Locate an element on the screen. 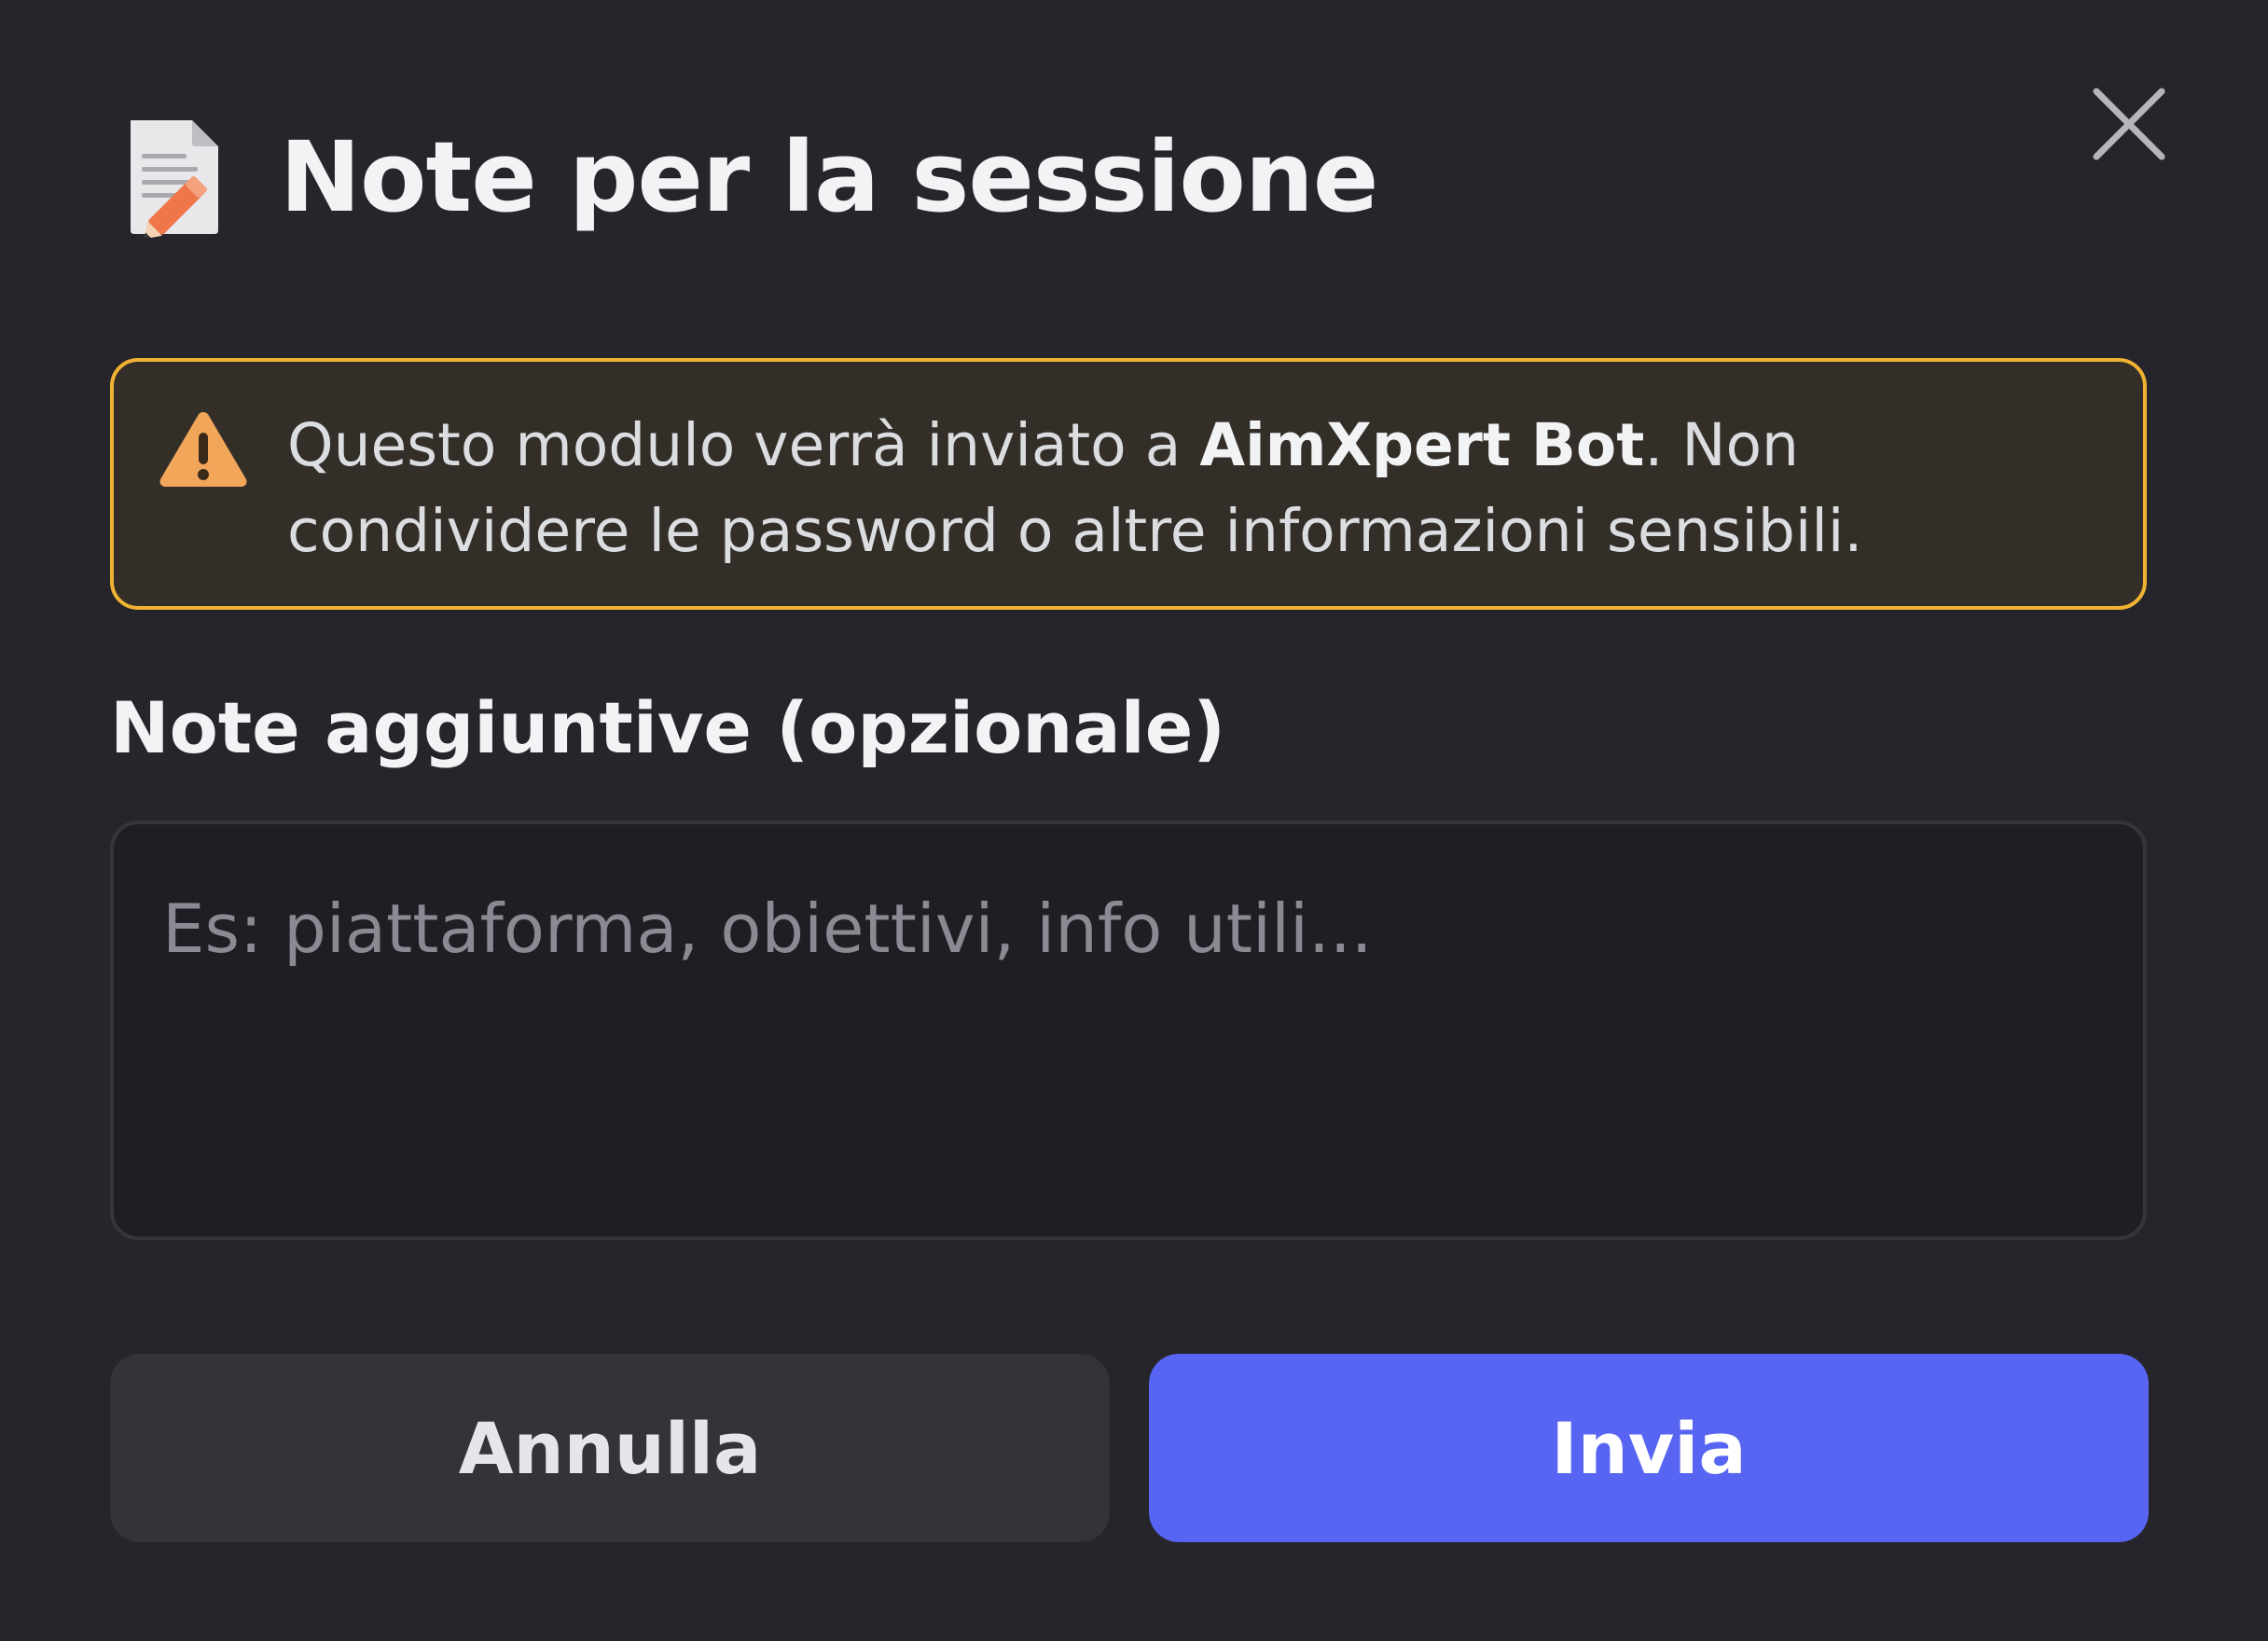 The height and width of the screenshot is (1641, 2268). submit-button: Invia is located at coordinates (1649, 1448).